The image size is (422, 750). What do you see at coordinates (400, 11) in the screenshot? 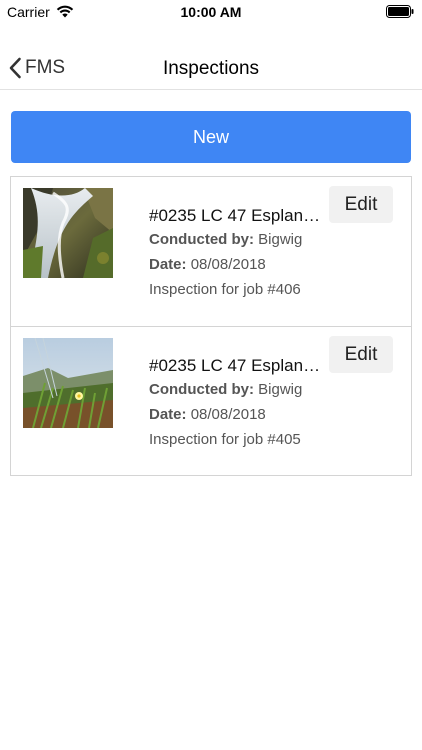
I see `battery-icon` at bounding box center [400, 11].